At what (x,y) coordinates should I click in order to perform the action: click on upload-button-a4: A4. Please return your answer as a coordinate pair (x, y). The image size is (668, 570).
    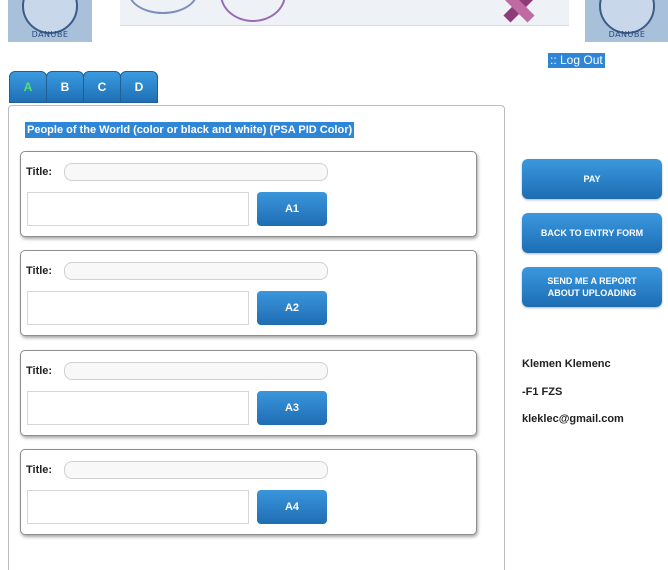
    Looking at the image, I should click on (292, 507).